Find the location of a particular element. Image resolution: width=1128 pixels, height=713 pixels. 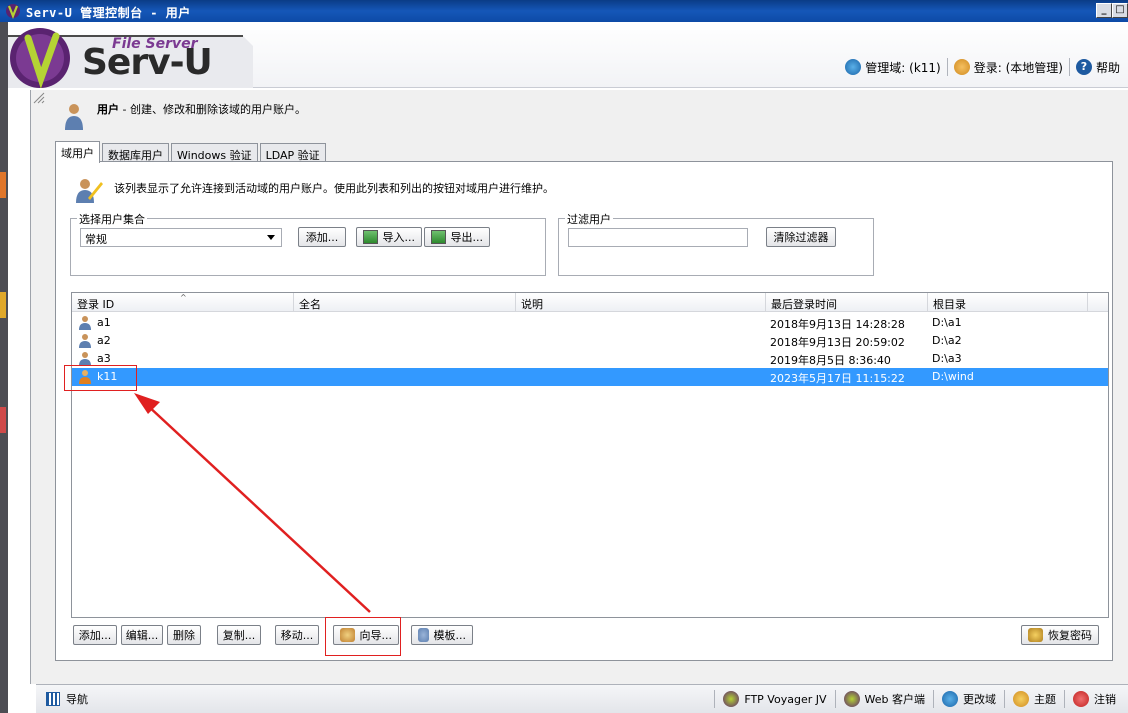

user-set-value: 常规 is located at coordinates (96, 239).